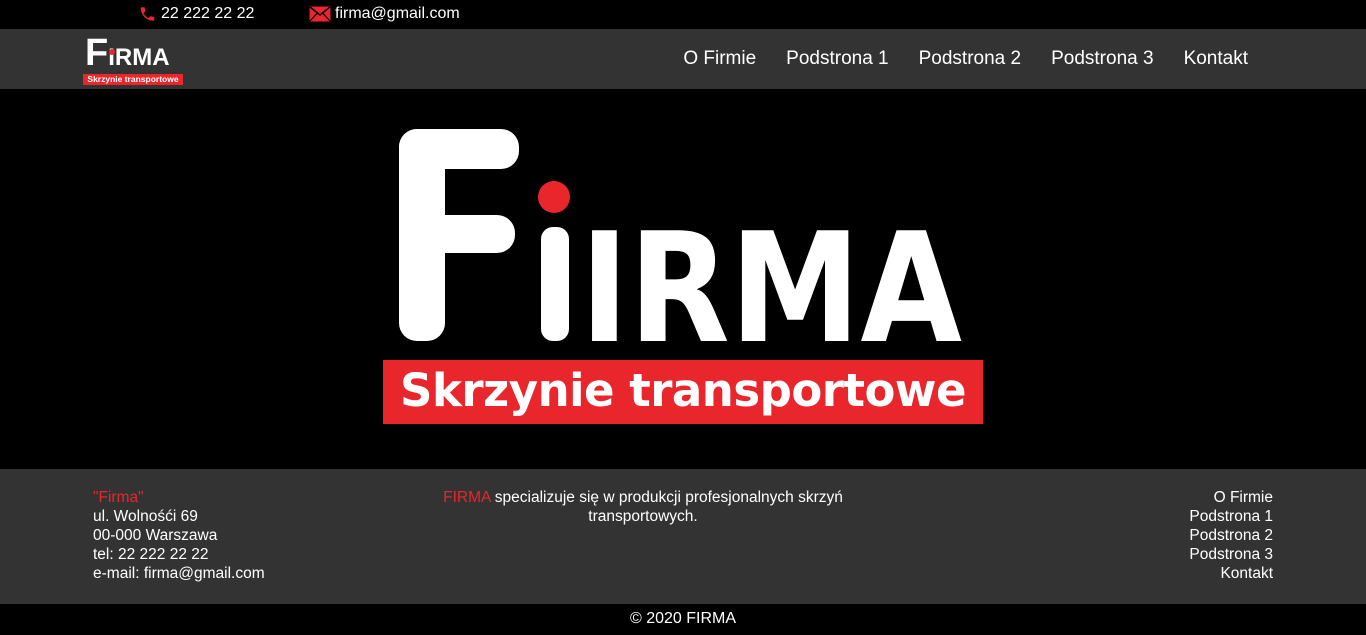 The image size is (1366, 635). I want to click on footer-about-brand: FIRMA, so click(467, 497).